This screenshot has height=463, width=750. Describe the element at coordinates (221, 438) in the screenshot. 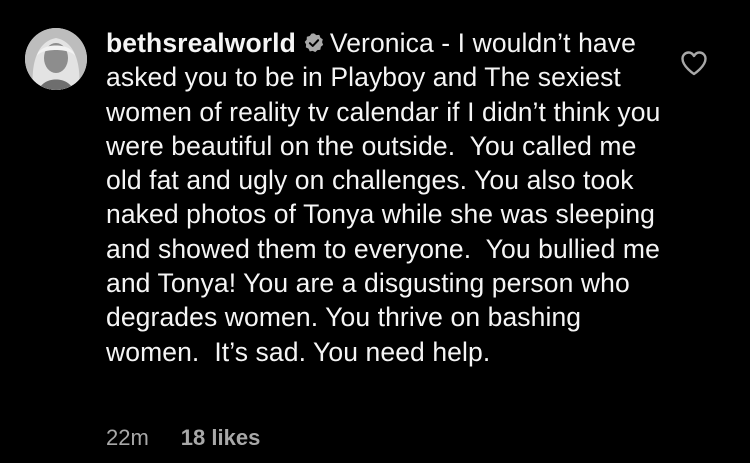

I see `likes-count: 18 likes` at that location.